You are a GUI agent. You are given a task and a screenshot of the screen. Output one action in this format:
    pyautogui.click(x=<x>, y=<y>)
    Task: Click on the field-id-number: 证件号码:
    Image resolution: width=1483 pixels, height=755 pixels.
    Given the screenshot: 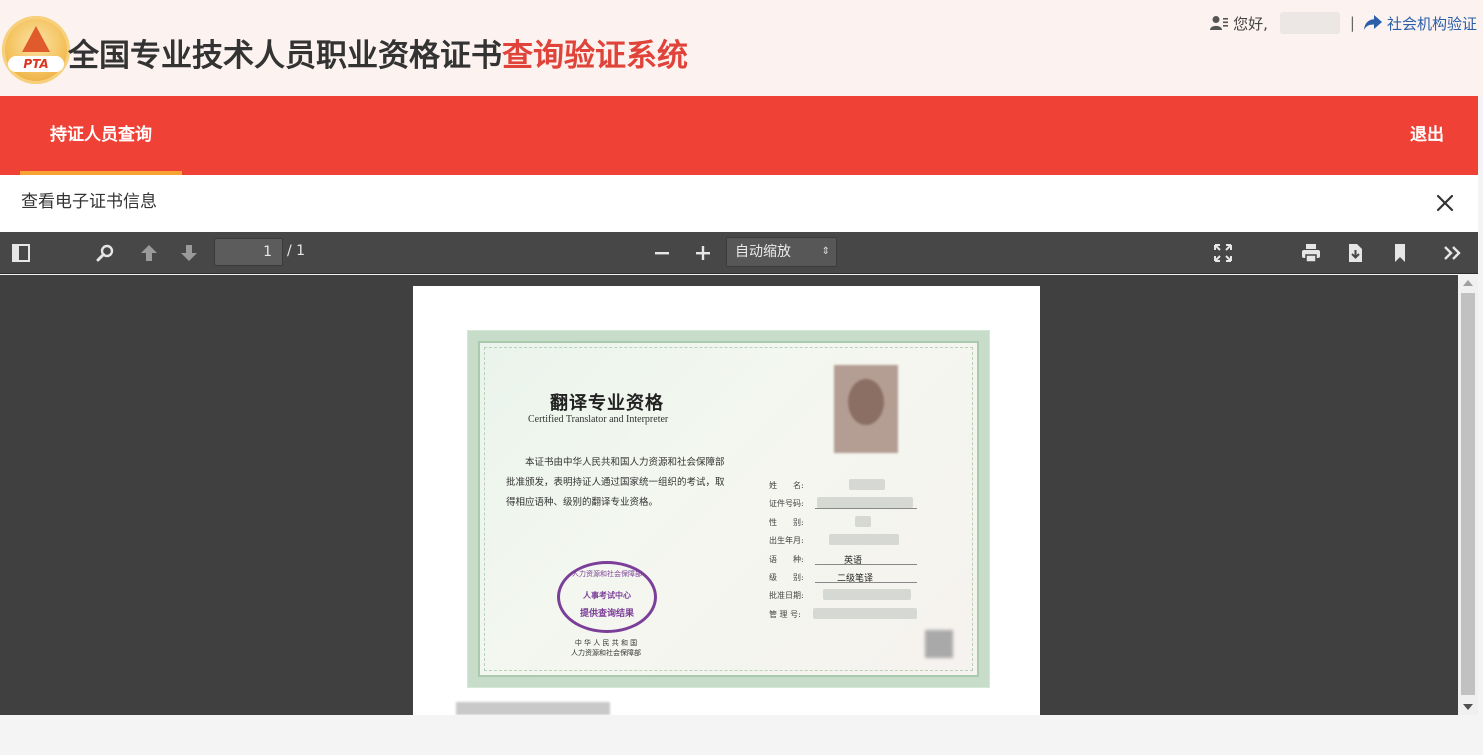 What is the action you would take?
    pyautogui.click(x=849, y=503)
    